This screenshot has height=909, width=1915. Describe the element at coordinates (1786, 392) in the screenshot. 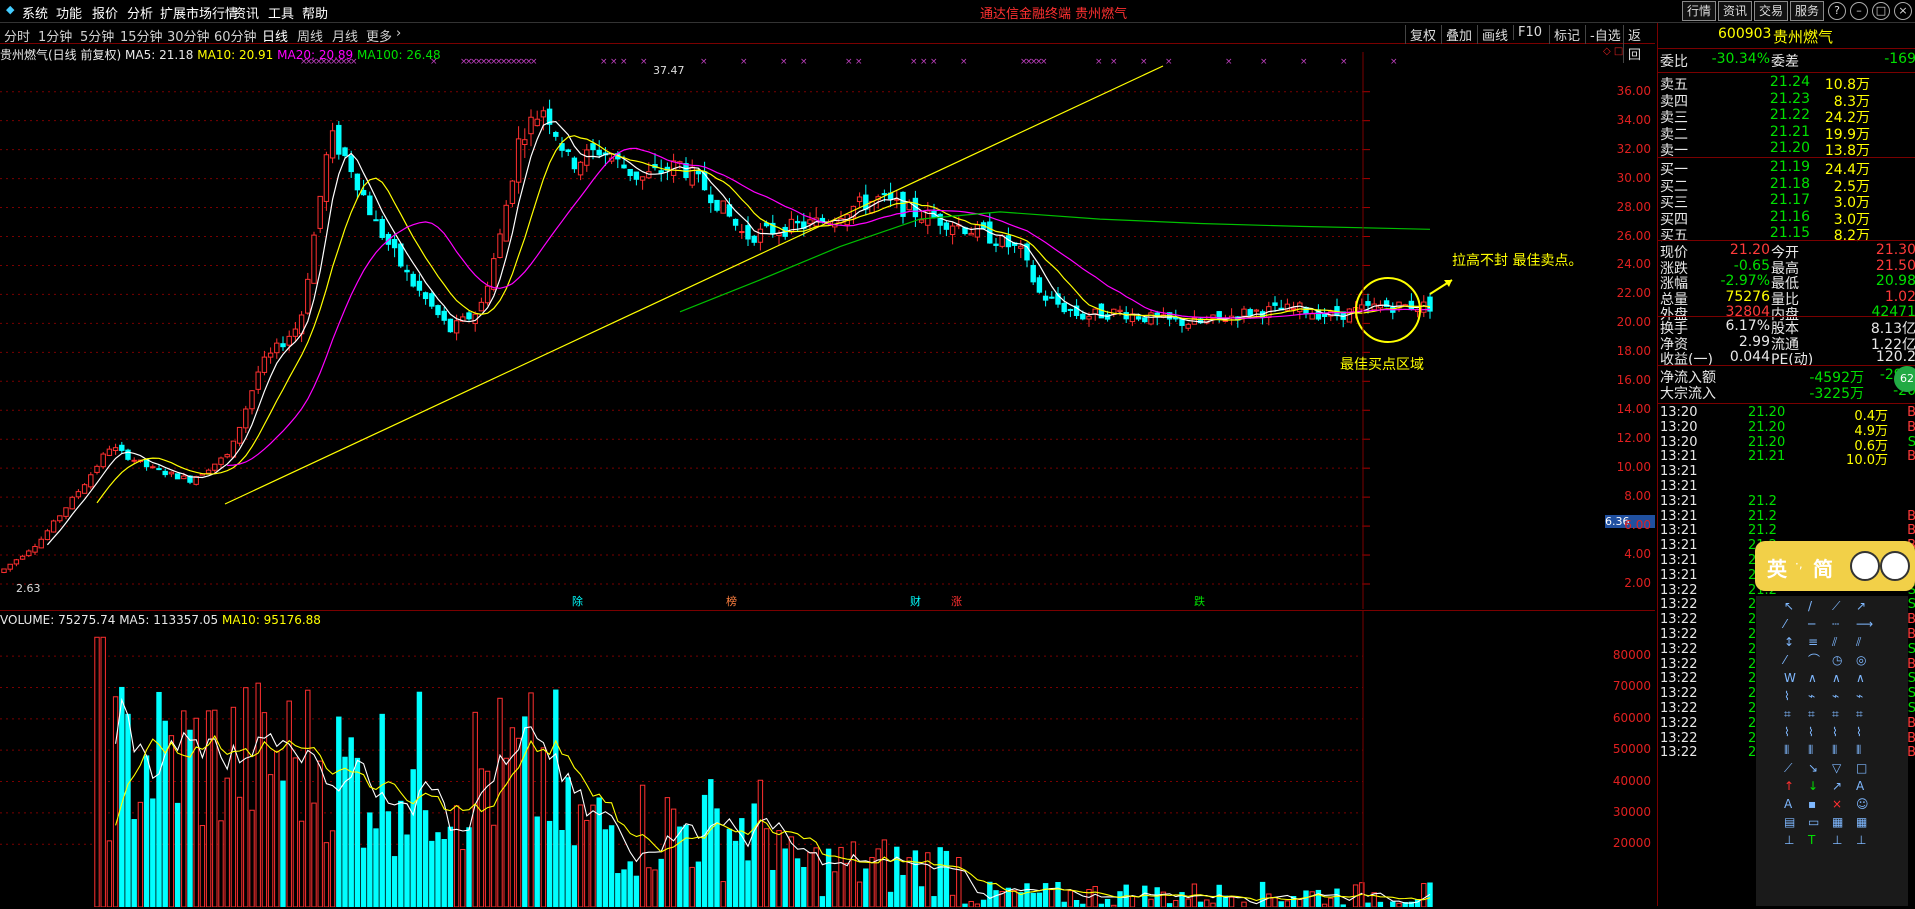

I see `flow-row: 大宗流入-3225万-20` at that location.